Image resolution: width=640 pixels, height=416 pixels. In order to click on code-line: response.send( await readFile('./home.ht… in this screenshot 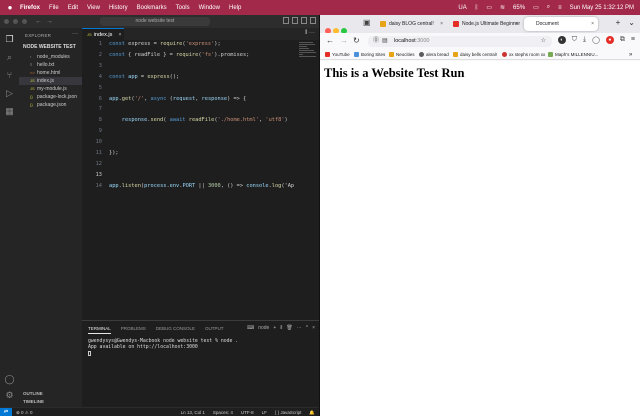, I will do `click(198, 120)`.